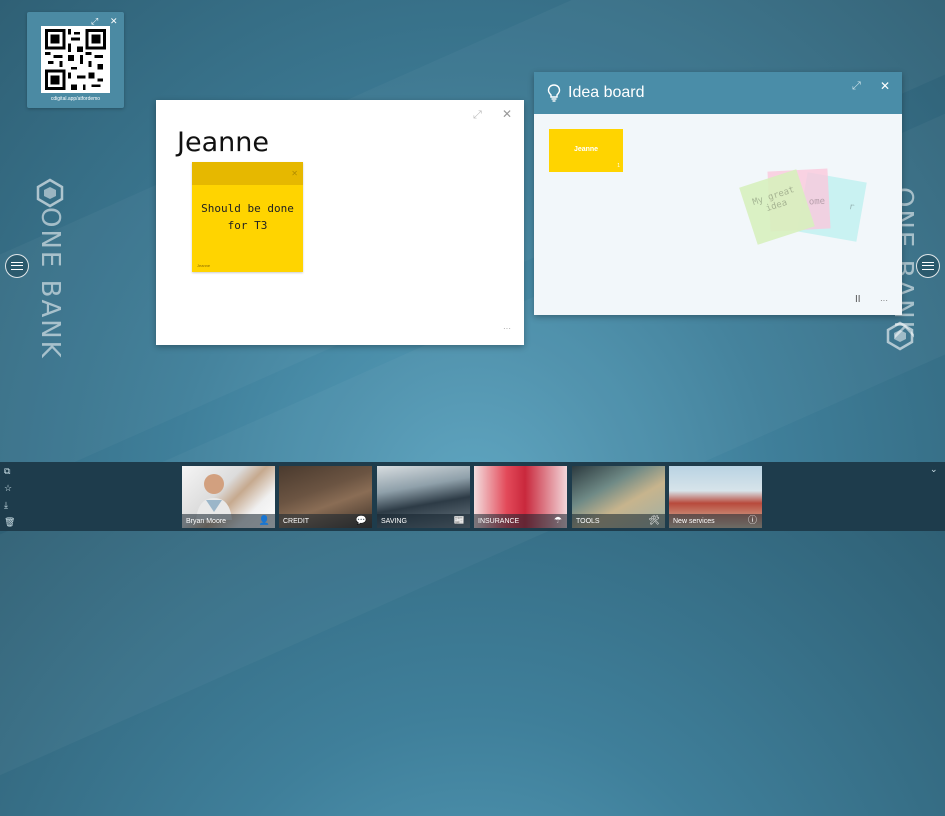  I want to click on tile-bryan-moore: Bryan Moore 👤, so click(228, 497).